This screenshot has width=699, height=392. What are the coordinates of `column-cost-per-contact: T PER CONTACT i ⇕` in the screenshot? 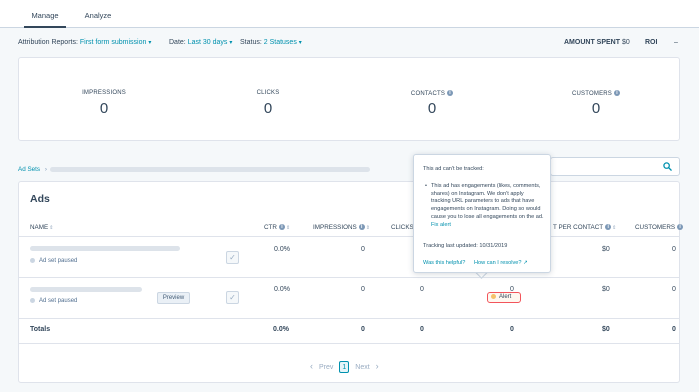 It's located at (584, 227).